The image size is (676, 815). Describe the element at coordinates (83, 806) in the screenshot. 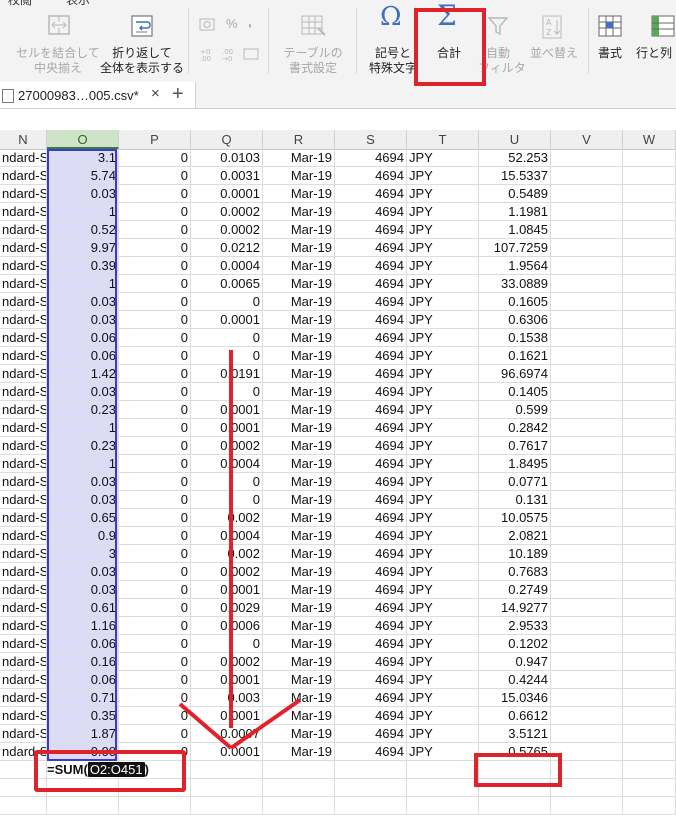

I see `cell-o` at that location.